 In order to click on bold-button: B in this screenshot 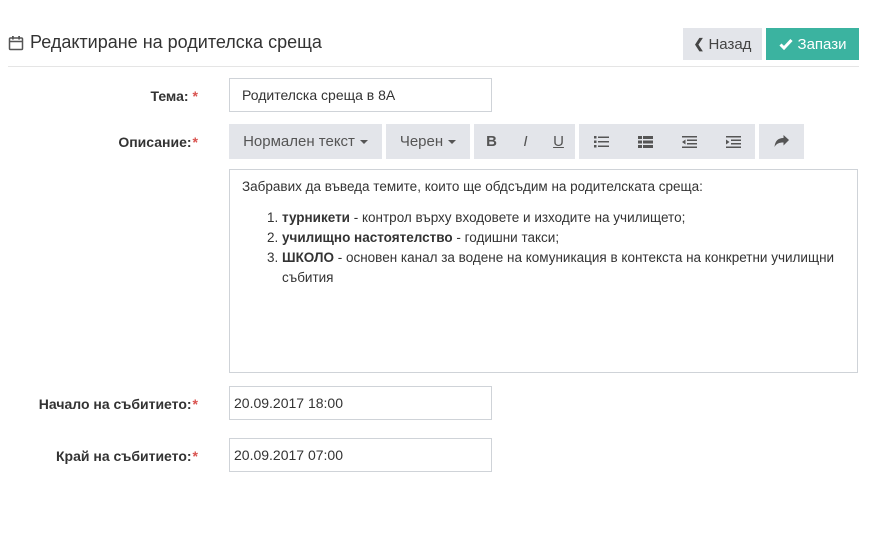, I will do `click(491, 141)`.